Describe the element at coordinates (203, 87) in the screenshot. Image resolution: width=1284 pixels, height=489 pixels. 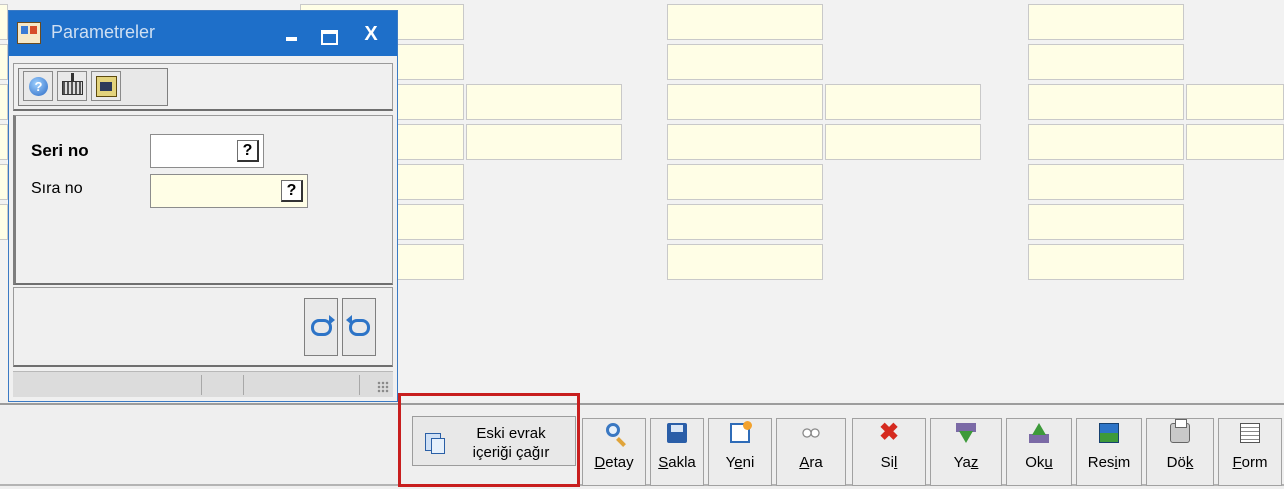
I see `window-toolbar: ?` at that location.